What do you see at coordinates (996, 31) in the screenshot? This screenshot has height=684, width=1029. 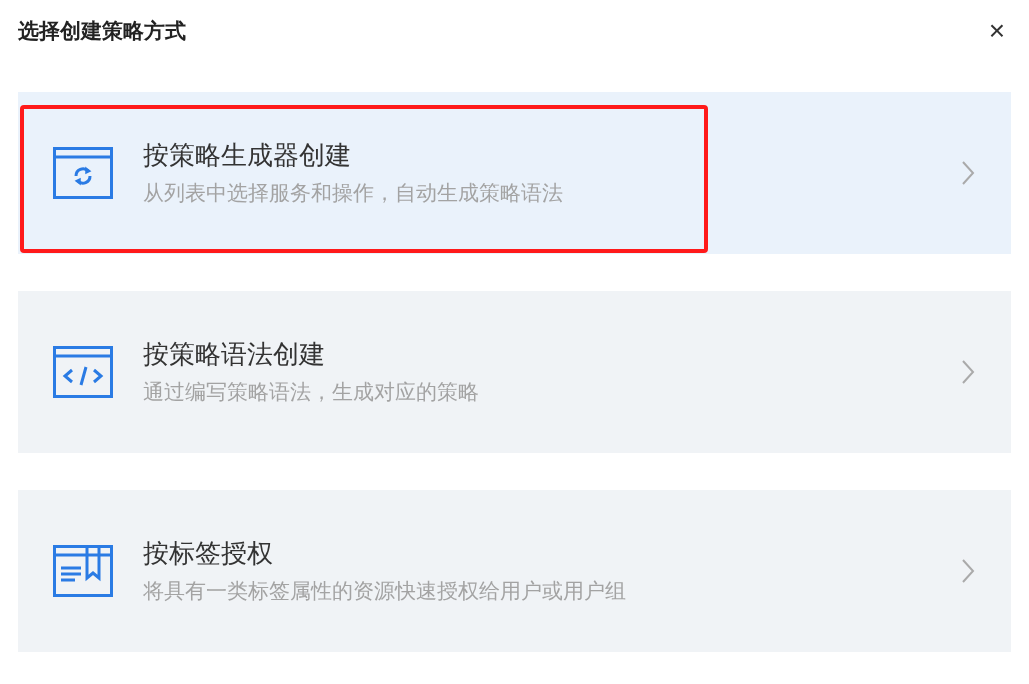 I see `close-button: ×` at bounding box center [996, 31].